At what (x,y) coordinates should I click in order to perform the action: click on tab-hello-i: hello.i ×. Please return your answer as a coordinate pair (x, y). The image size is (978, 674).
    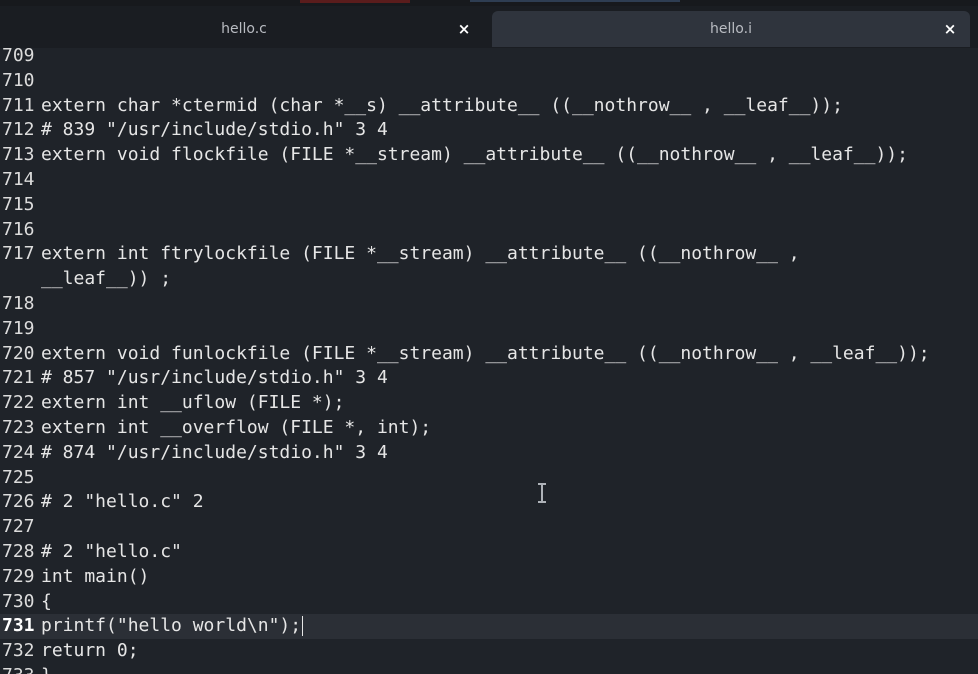
    Looking at the image, I should click on (731, 29).